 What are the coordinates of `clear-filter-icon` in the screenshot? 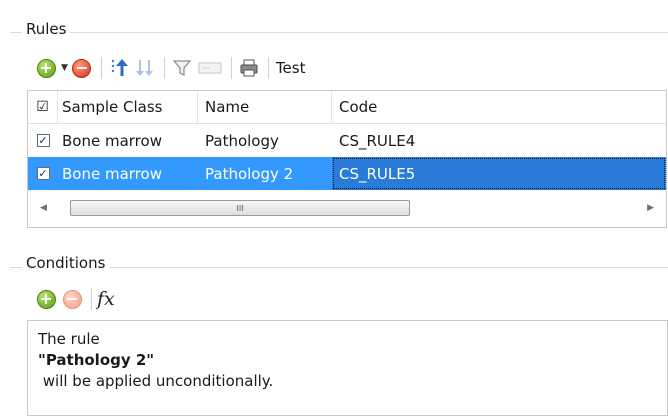 It's located at (210, 68).